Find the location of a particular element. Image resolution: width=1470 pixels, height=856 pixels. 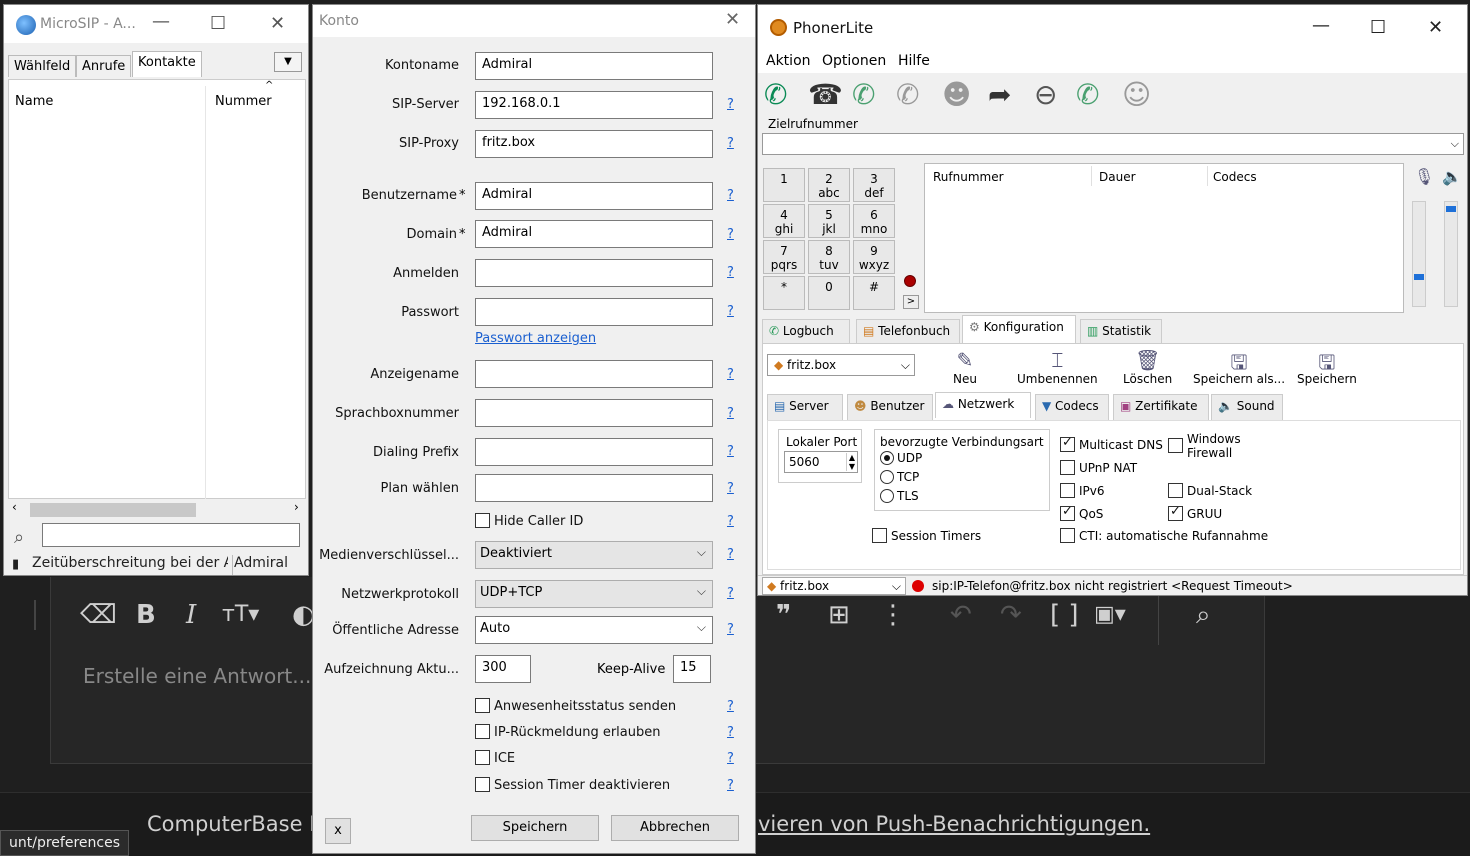

key-star: * is located at coordinates (784, 293).